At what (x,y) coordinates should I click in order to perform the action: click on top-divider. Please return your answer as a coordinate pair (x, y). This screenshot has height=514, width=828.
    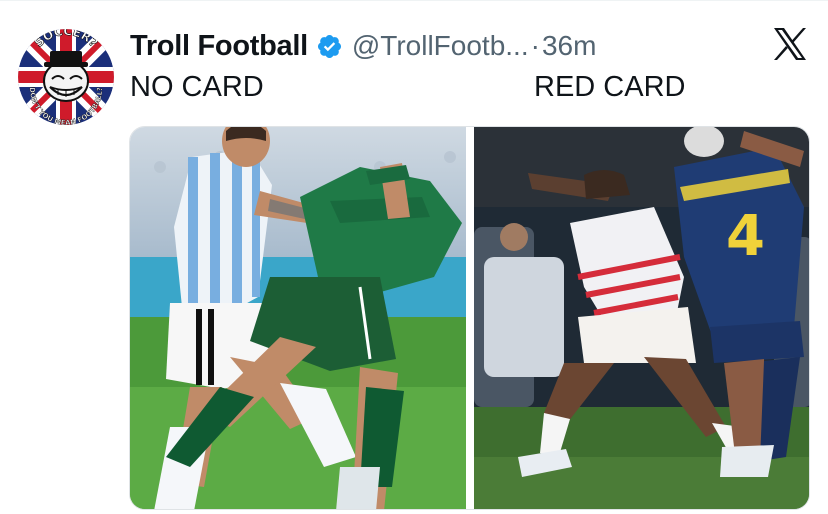
    Looking at the image, I should click on (414, 0).